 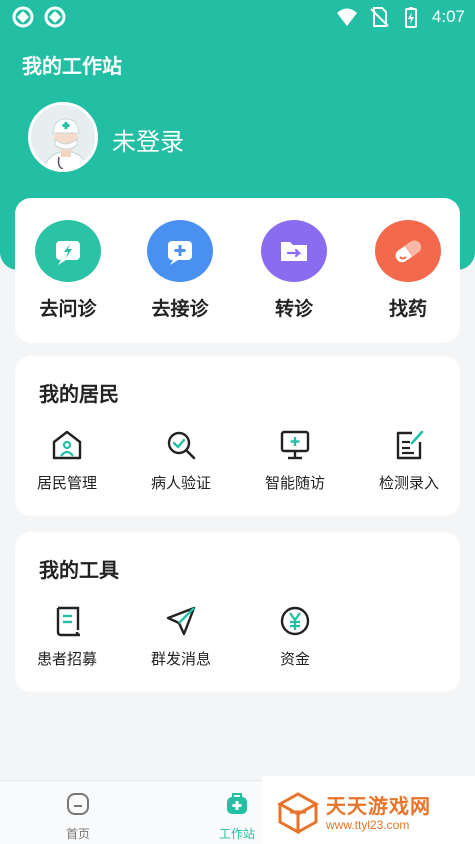 I want to click on nav-item-workstation: 工作站, so click(x=237, y=816).